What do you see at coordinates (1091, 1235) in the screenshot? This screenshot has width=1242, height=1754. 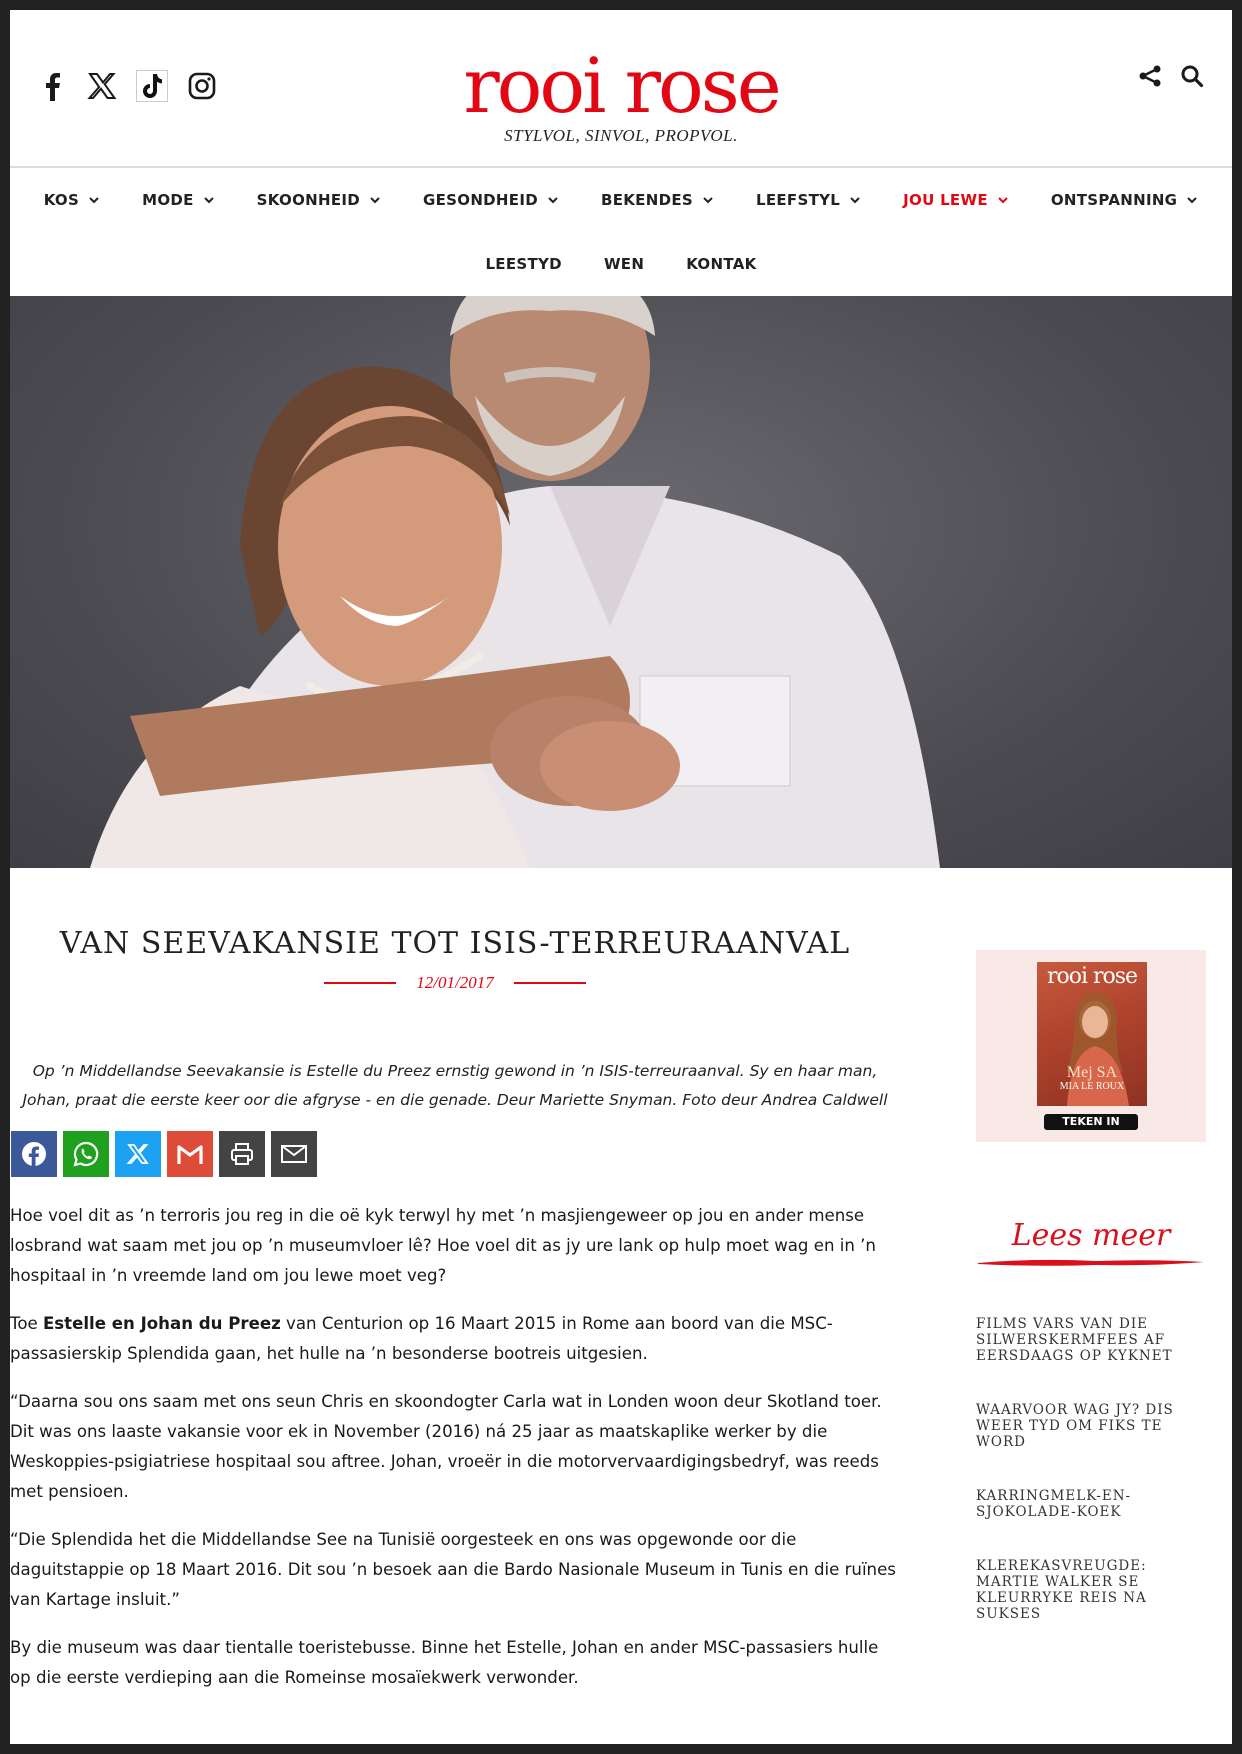 I see `lees-meer-heading: Lees meer` at bounding box center [1091, 1235].